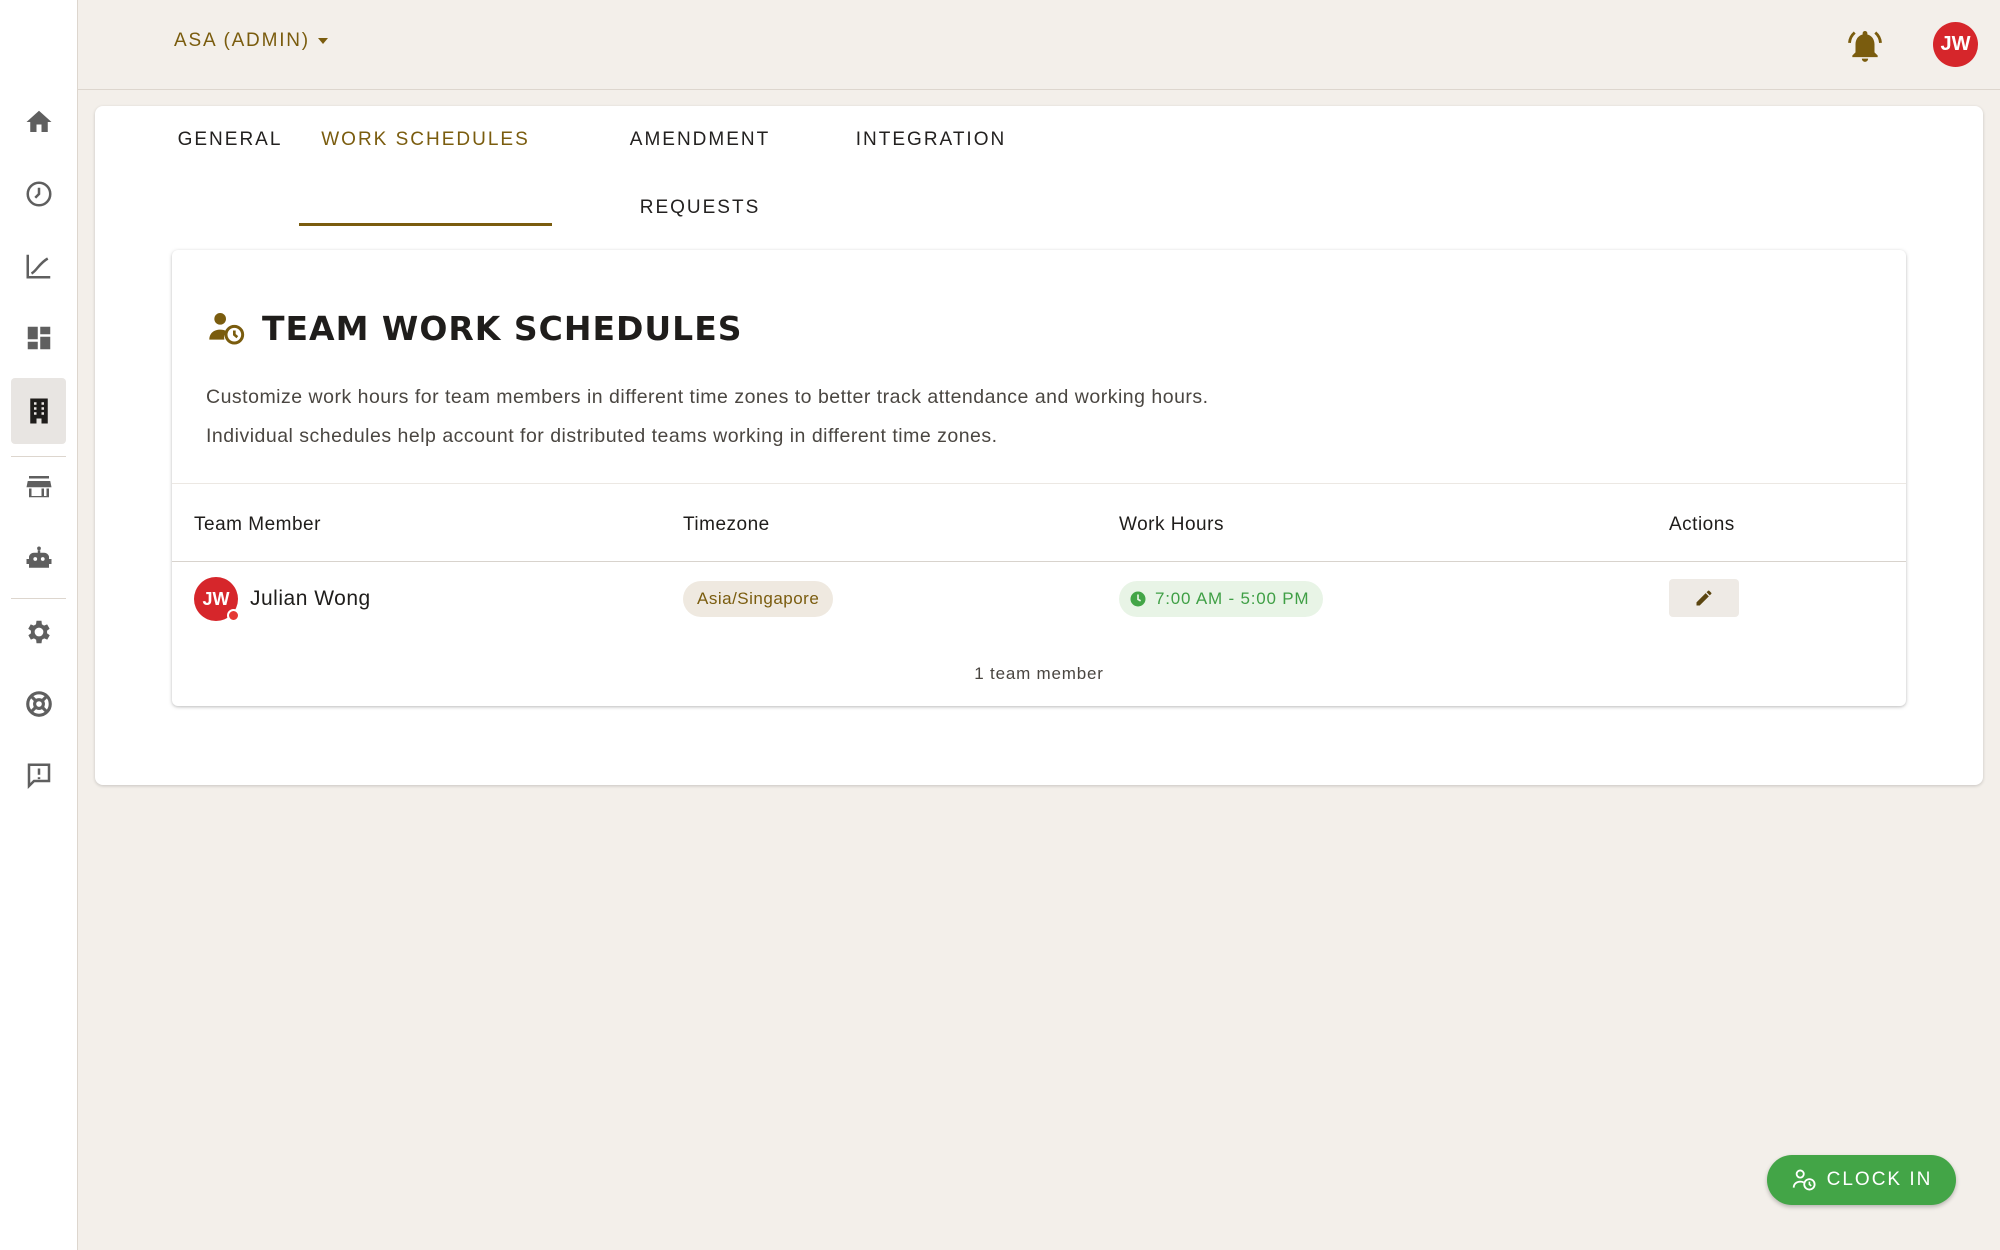 The height and width of the screenshot is (1250, 2000). Describe the element at coordinates (233, 615) in the screenshot. I see `status-dot` at that location.